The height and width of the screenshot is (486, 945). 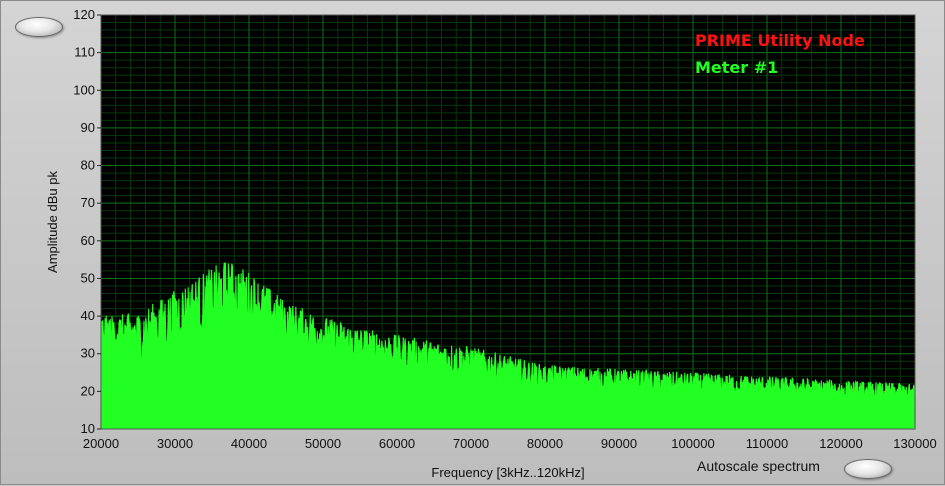 What do you see at coordinates (323, 443) in the screenshot?
I see `x-tick-label: 50000` at bounding box center [323, 443].